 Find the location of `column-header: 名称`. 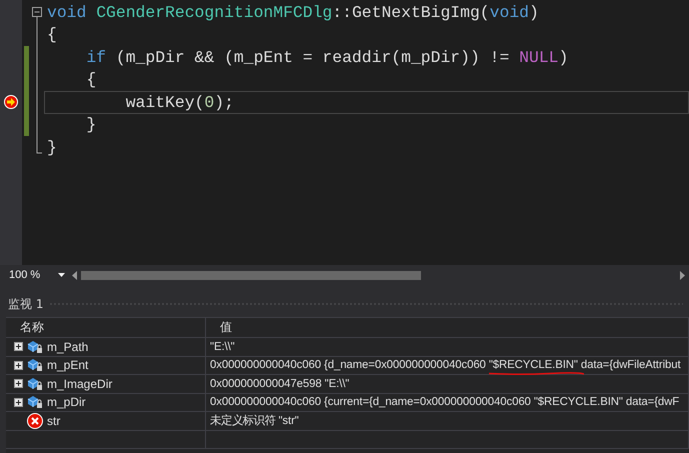

column-header: 名称 is located at coordinates (29, 327).